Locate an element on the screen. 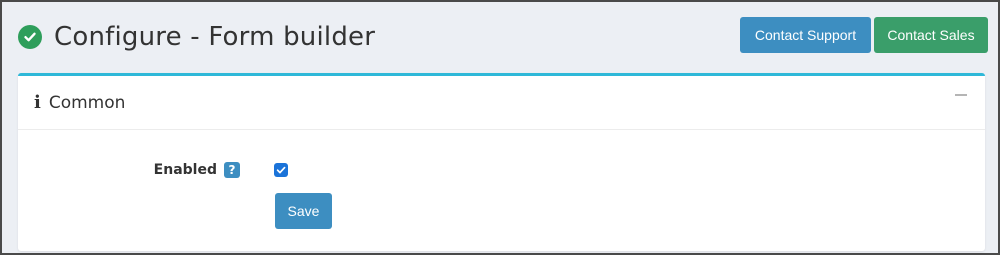 The image size is (1000, 255). question-icon: ? is located at coordinates (232, 170).